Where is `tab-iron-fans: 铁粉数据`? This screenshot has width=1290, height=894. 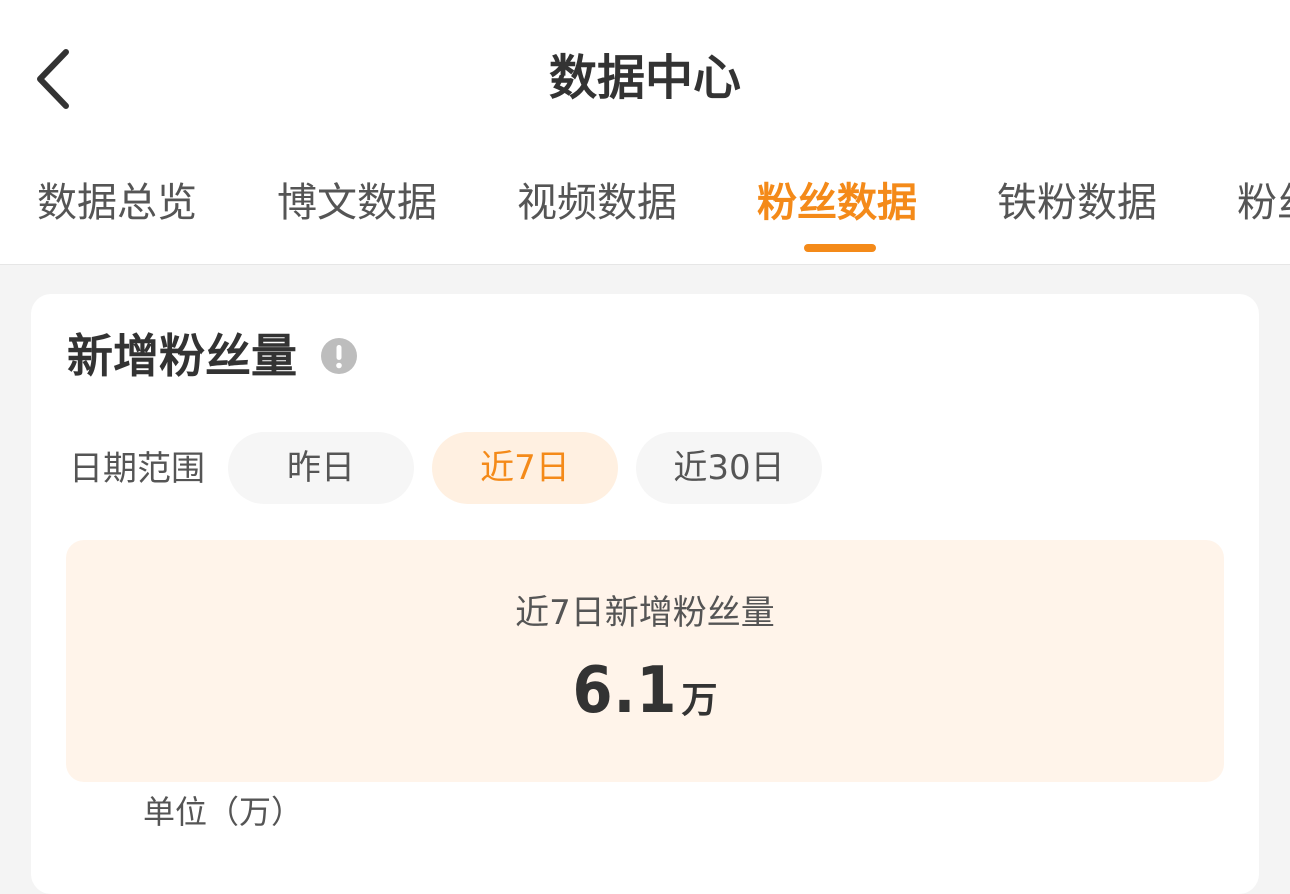 tab-iron-fans: 铁粉数据 is located at coordinates (1077, 203).